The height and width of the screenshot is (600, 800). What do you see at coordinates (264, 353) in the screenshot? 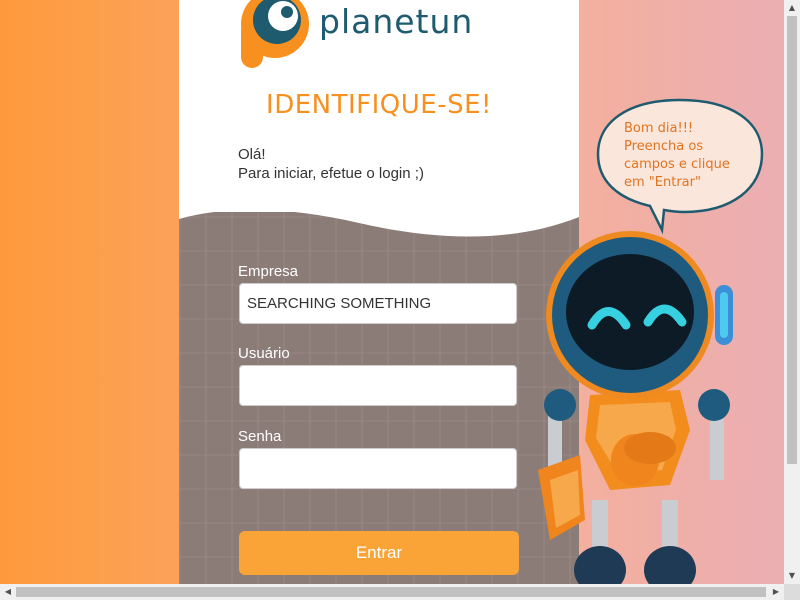
I see `user-label: Usuário` at bounding box center [264, 353].